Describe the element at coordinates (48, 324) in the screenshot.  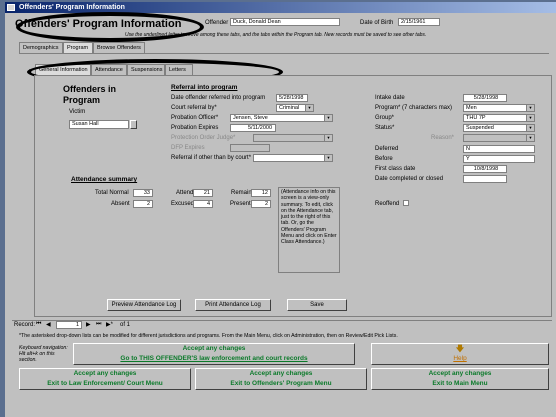
I see `prev-record-icon: ◀` at that location.